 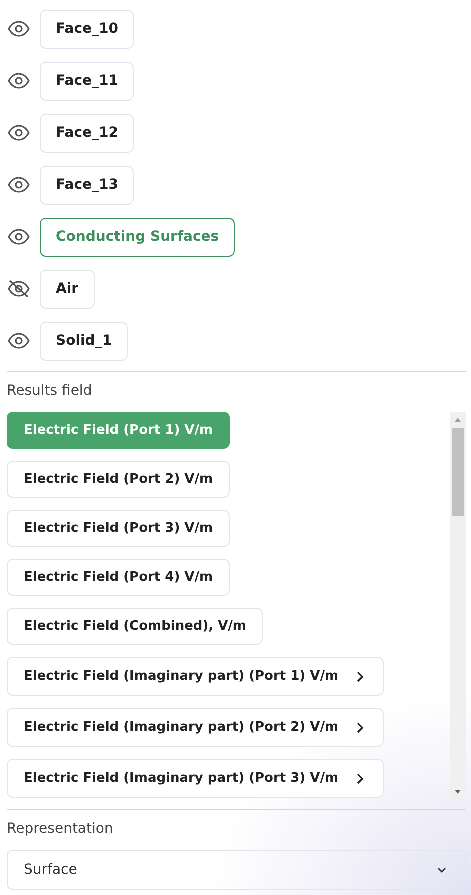 What do you see at coordinates (236, 870) in the screenshot?
I see `representation-select: Surface` at bounding box center [236, 870].